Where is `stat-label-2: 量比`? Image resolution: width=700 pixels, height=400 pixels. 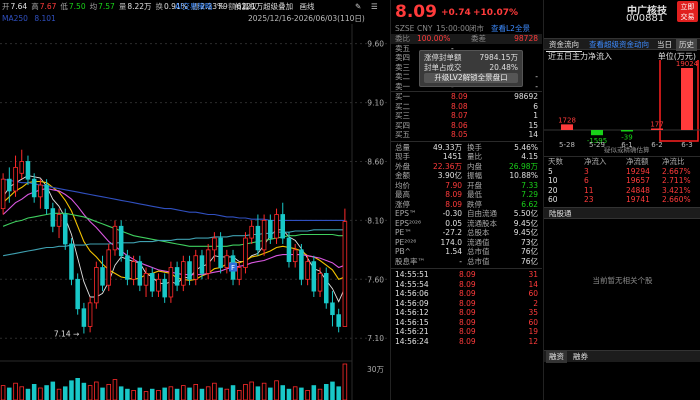 stat-label-2: 量比 is located at coordinates (474, 156).